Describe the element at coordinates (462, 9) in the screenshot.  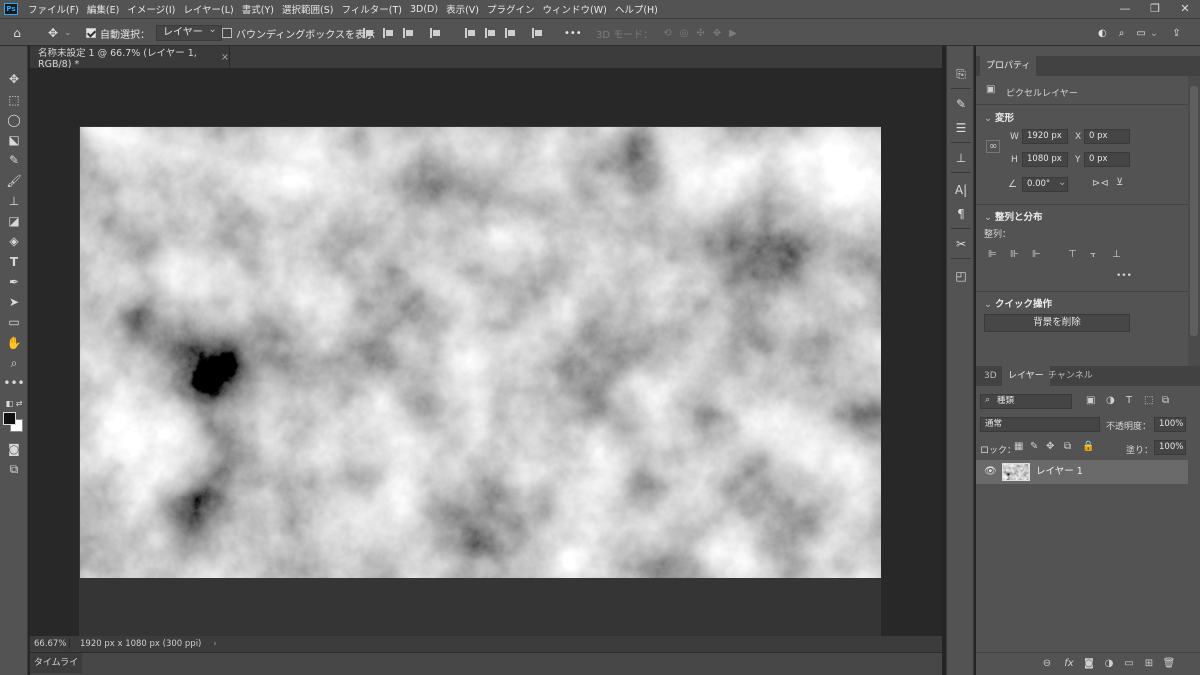
I see `menu-view: 表示(V)` at that location.